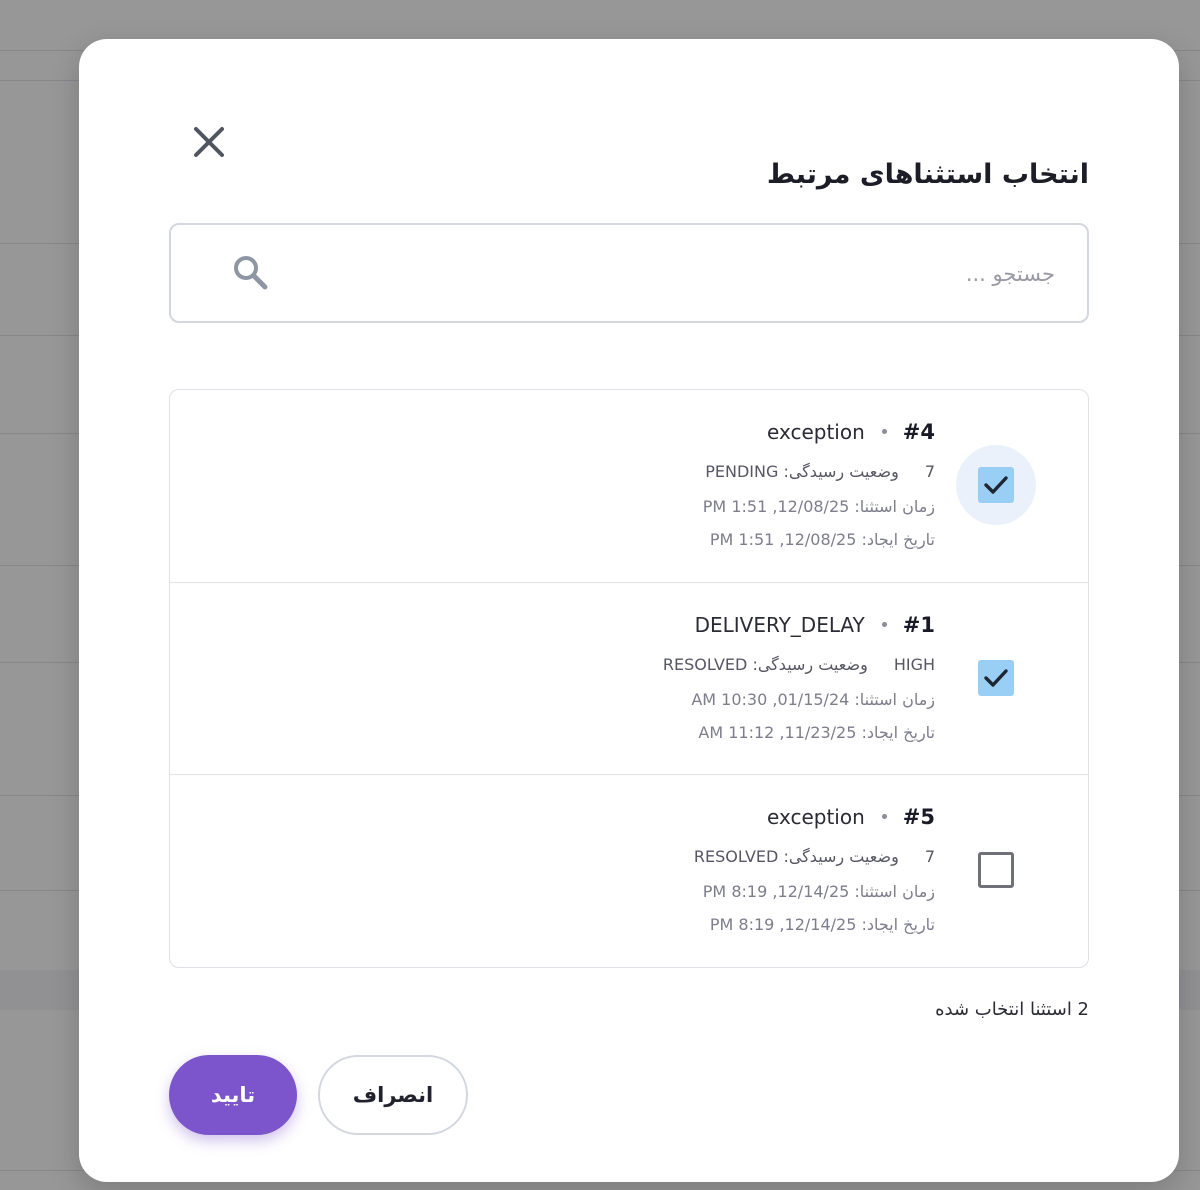 This screenshot has height=1190, width=1200. I want to click on cancel-button: انصراف, so click(393, 1095).